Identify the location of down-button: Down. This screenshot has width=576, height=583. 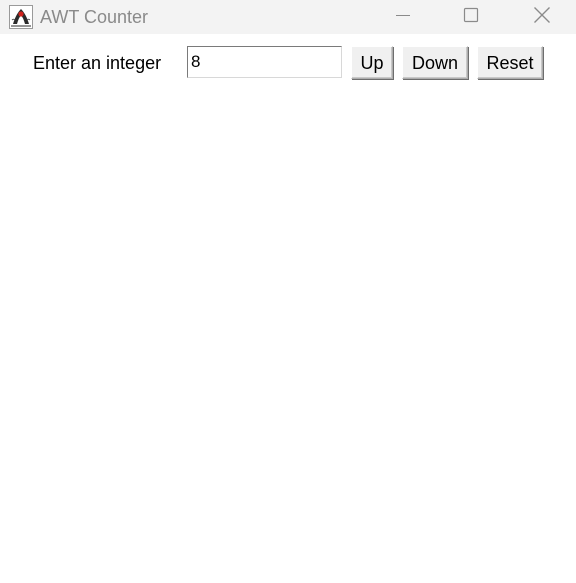
(435, 62).